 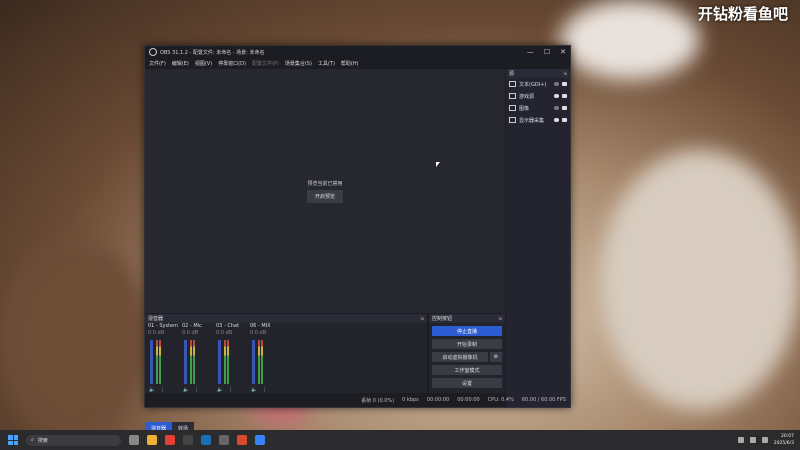 I want to click on tray-icon, so click(x=740, y=440).